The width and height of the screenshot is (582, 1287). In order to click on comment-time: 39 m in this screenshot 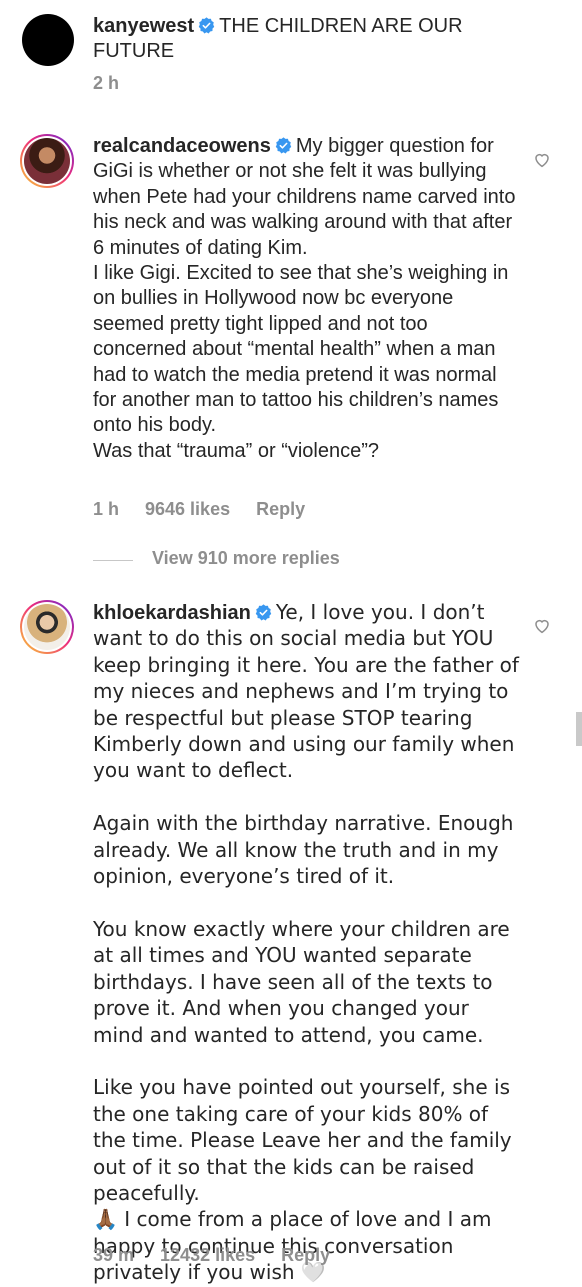, I will do `click(114, 1255)`.